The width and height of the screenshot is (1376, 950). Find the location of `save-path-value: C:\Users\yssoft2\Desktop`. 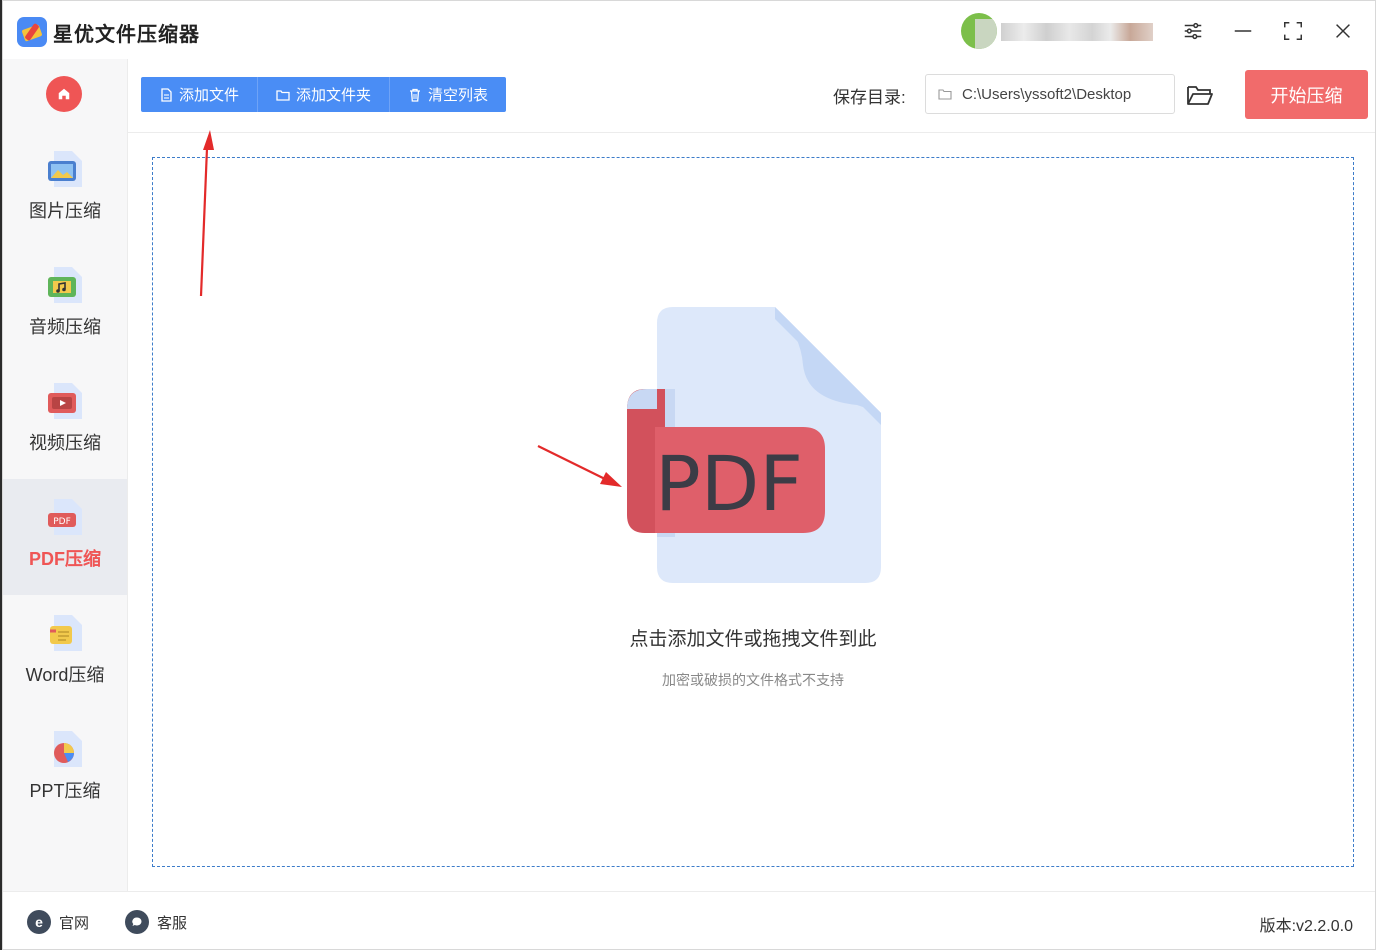

save-path-value: C:\Users\yssoft2\Desktop is located at coordinates (1047, 94).